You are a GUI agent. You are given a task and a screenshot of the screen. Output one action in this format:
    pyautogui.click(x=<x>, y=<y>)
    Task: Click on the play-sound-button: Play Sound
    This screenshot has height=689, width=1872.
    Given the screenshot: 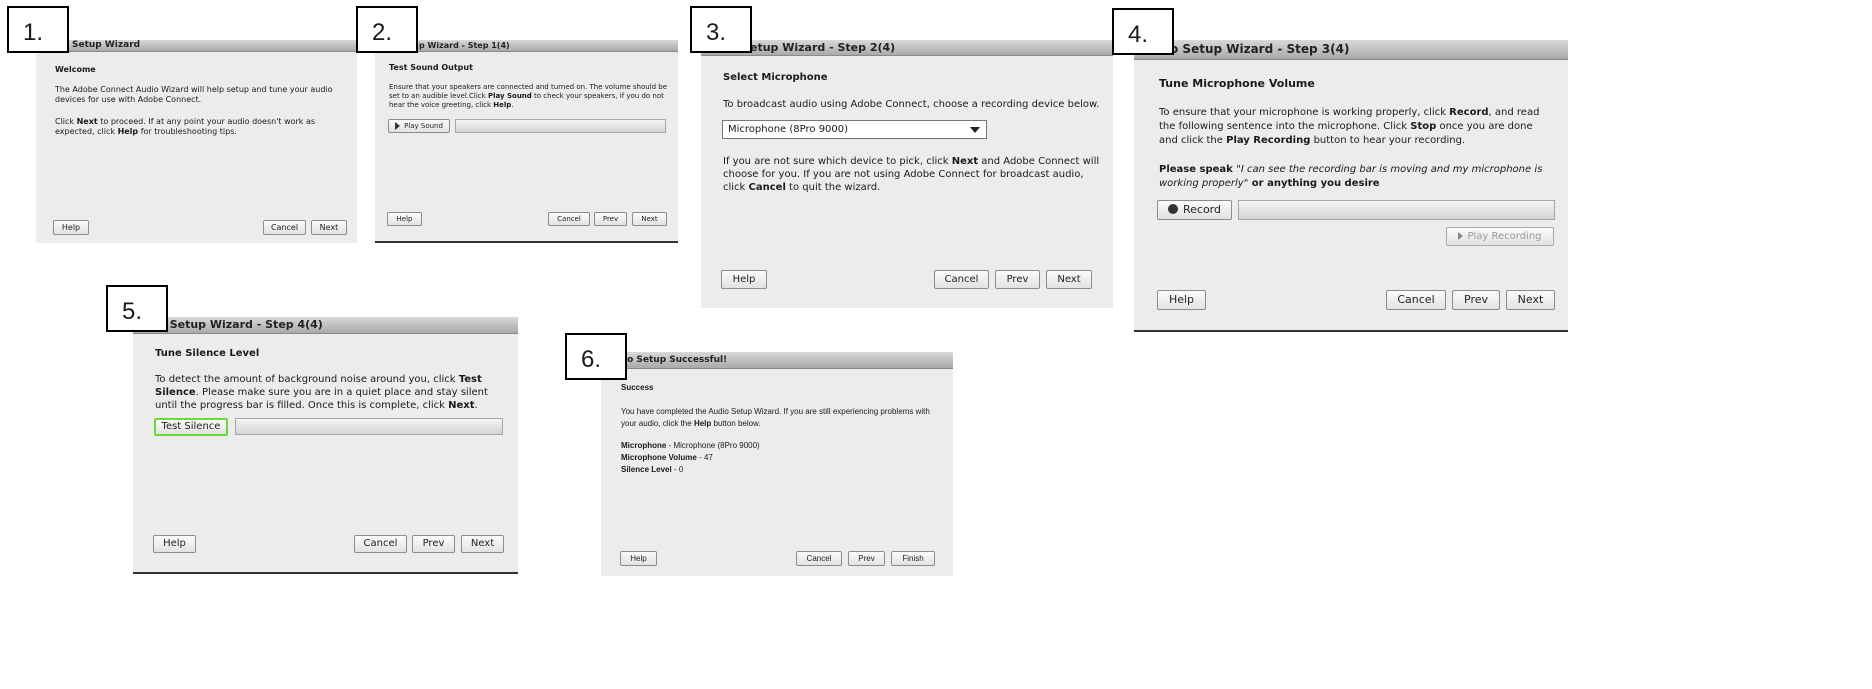 What is the action you would take?
    pyautogui.click(x=419, y=126)
    